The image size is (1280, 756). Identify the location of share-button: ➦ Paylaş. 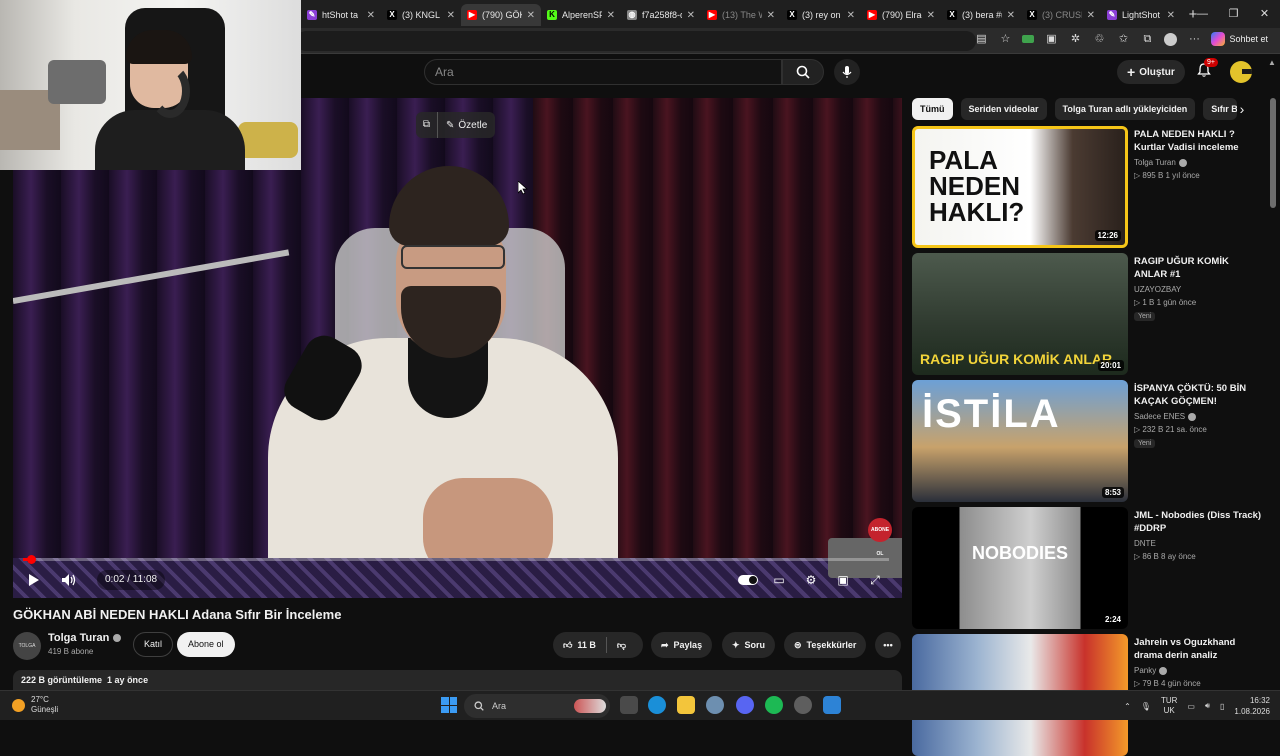
(682, 645).